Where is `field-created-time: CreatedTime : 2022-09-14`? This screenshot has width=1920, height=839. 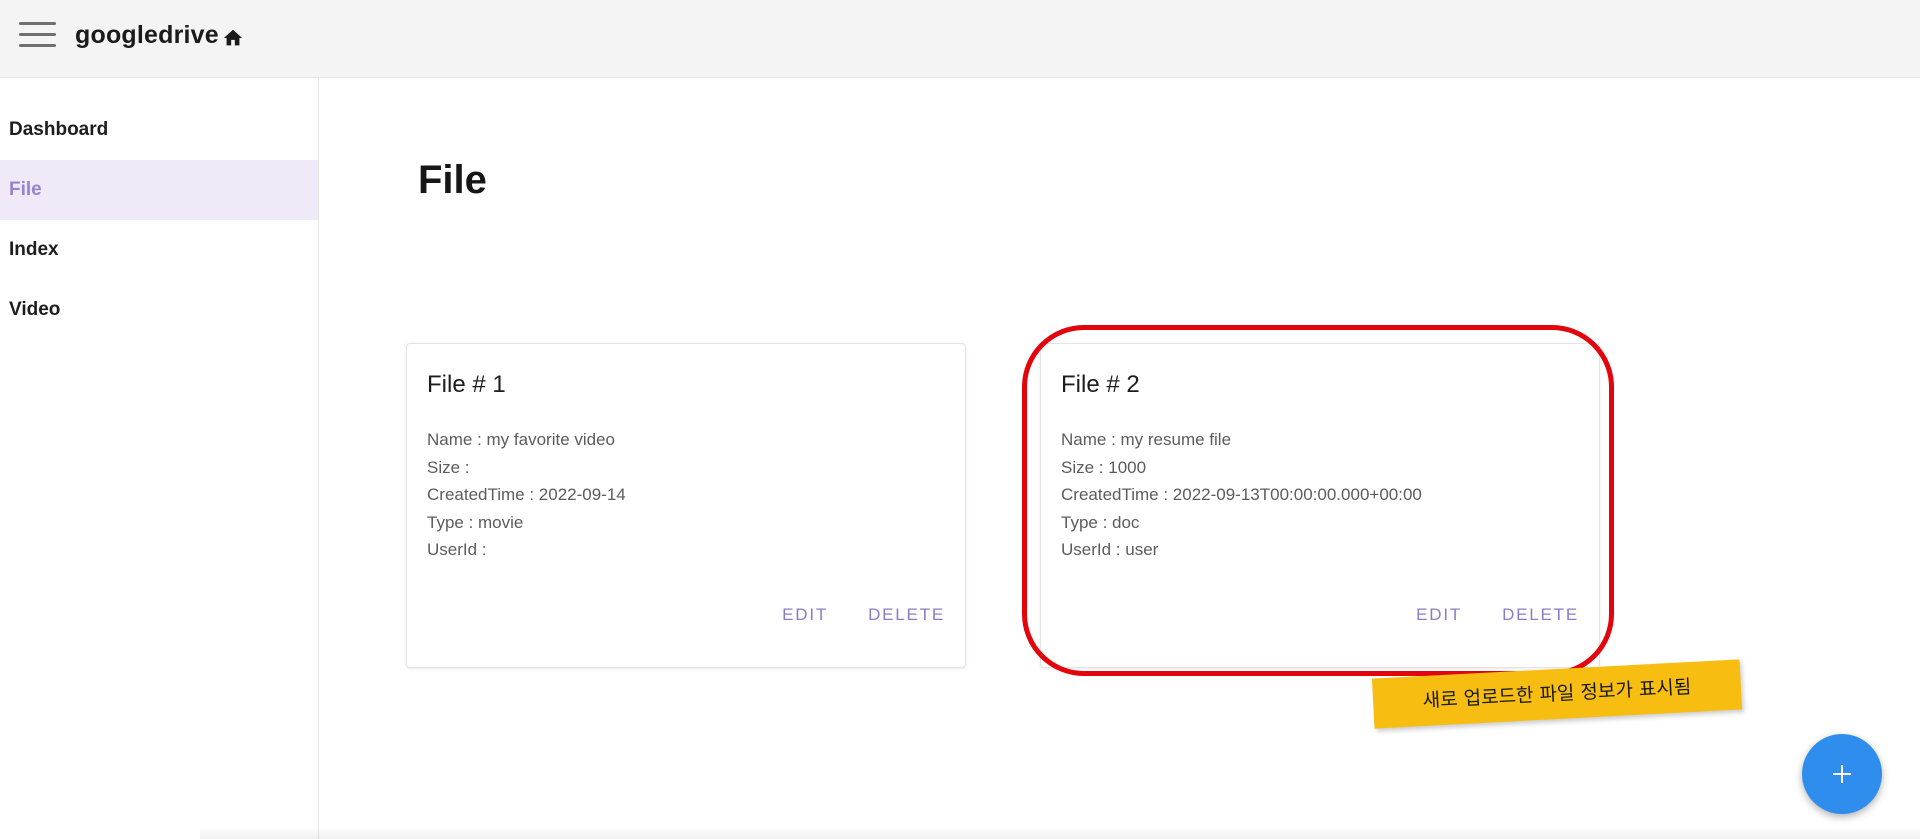
field-created-time: CreatedTime : 2022-09-14 is located at coordinates (526, 494).